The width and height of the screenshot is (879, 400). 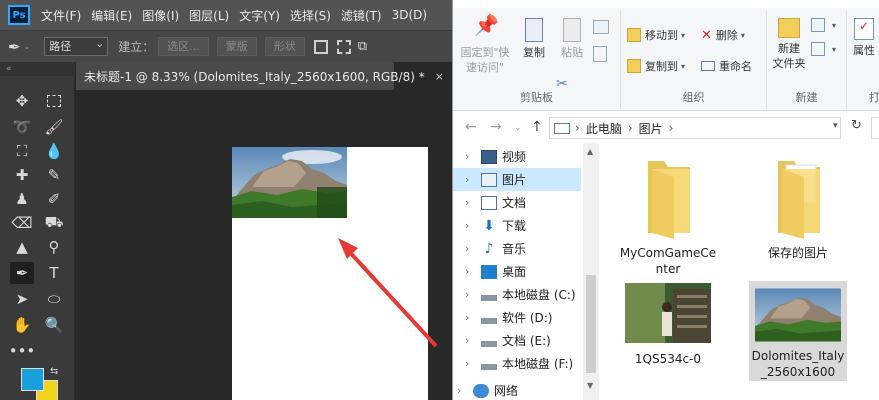 What do you see at coordinates (320, 46) in the screenshot?
I see `path-operations-icon` at bounding box center [320, 46].